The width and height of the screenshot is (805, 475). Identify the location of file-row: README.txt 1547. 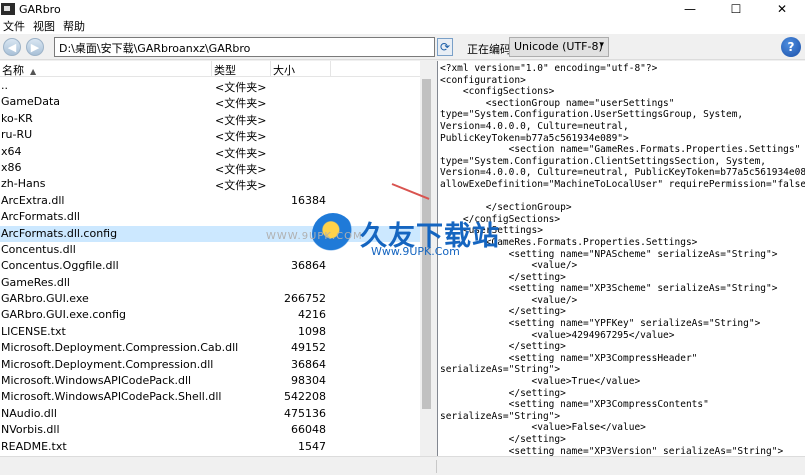
(210, 447).